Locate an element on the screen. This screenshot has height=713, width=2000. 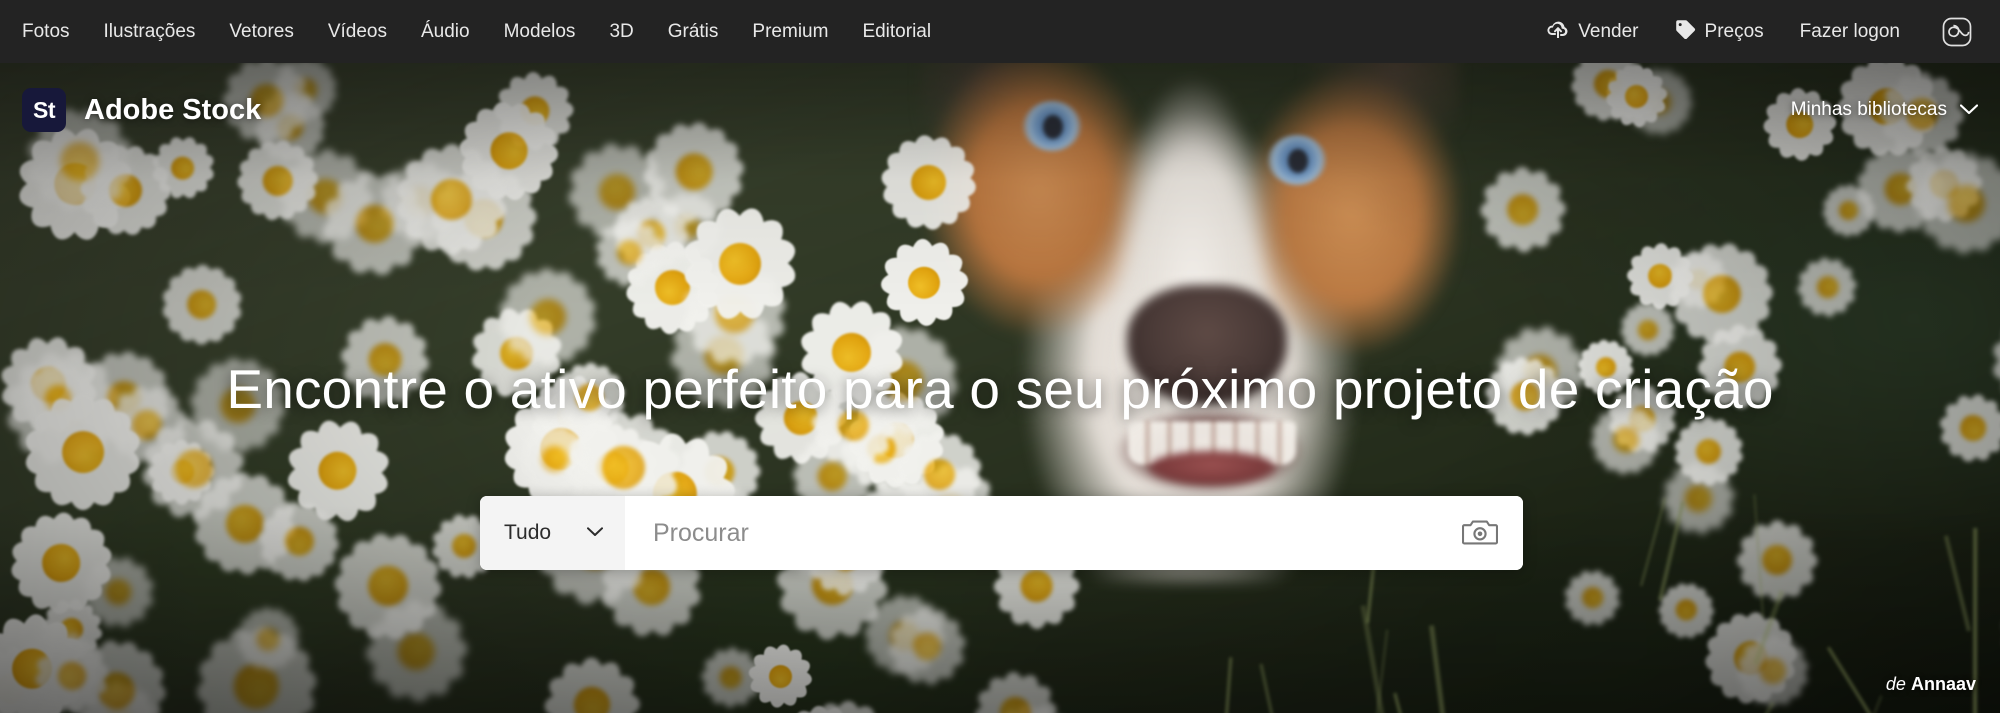
brand-row: St Adobe Stock Minhas bibliotecas is located at coordinates (1000, 110).